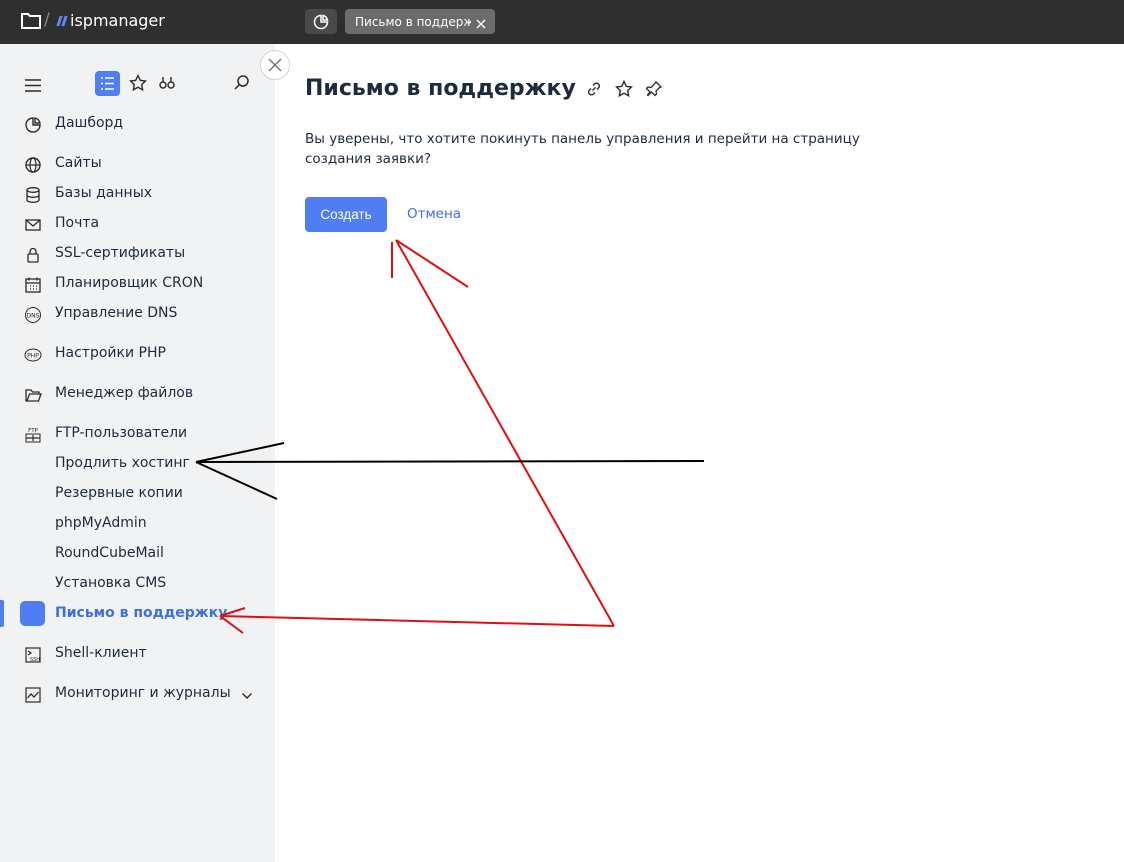 The width and height of the screenshot is (1124, 862). Describe the element at coordinates (104, 193) in the screenshot. I see `sidebar-item-label: Базы данных` at that location.